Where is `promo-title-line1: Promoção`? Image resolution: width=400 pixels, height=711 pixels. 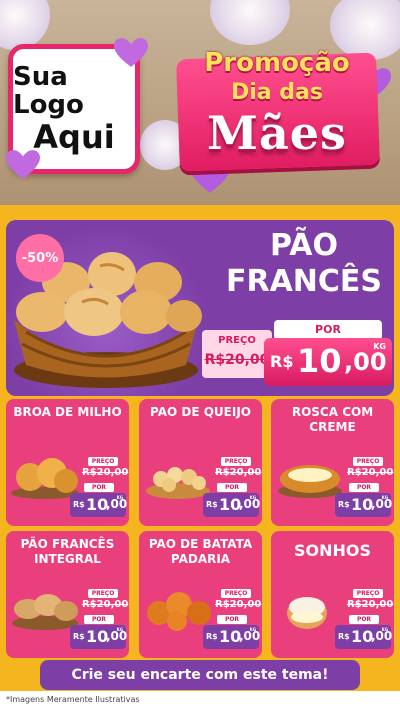
promo-title-line1: Promoção is located at coordinates (277, 63).